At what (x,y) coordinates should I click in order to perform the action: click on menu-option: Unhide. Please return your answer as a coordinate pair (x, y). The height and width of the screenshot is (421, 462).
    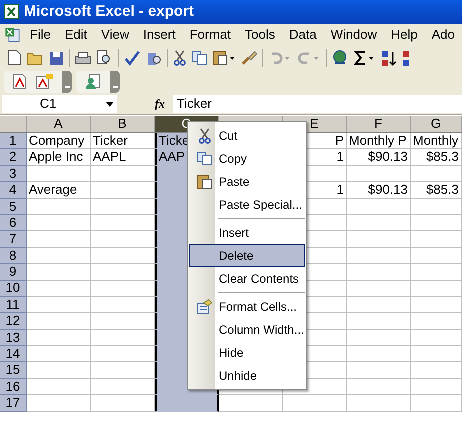
    Looking at the image, I should click on (247, 375).